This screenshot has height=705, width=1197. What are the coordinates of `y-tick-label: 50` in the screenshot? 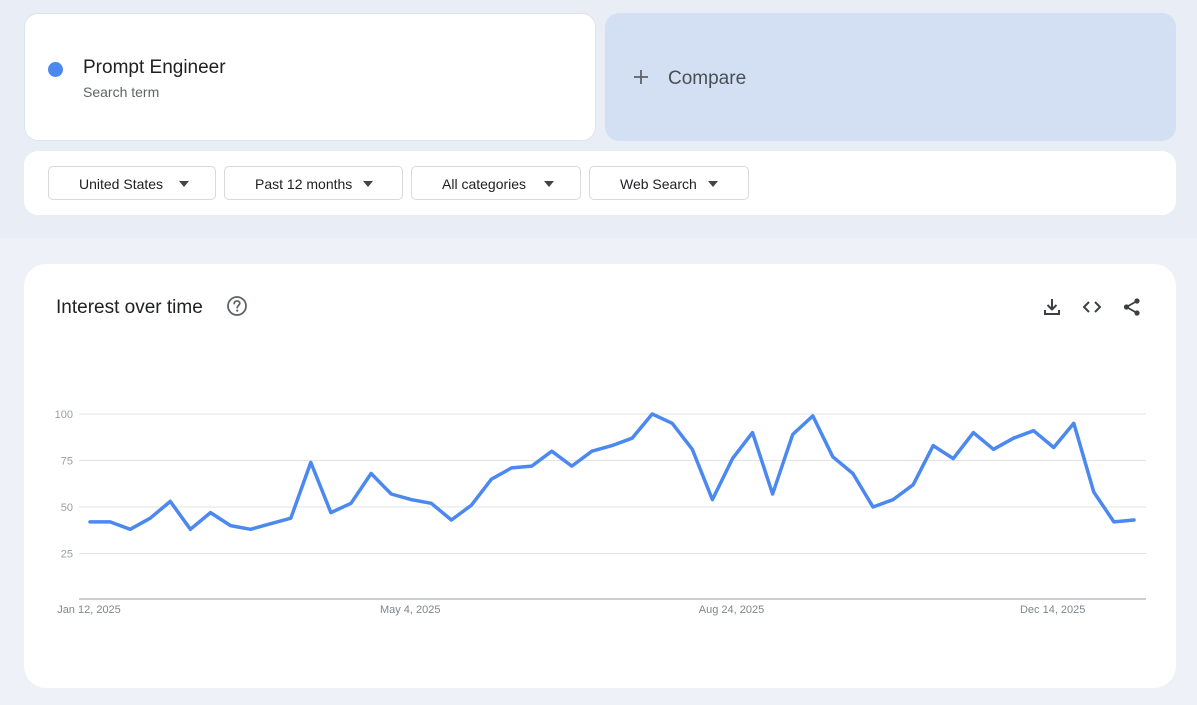 It's located at (67, 508).